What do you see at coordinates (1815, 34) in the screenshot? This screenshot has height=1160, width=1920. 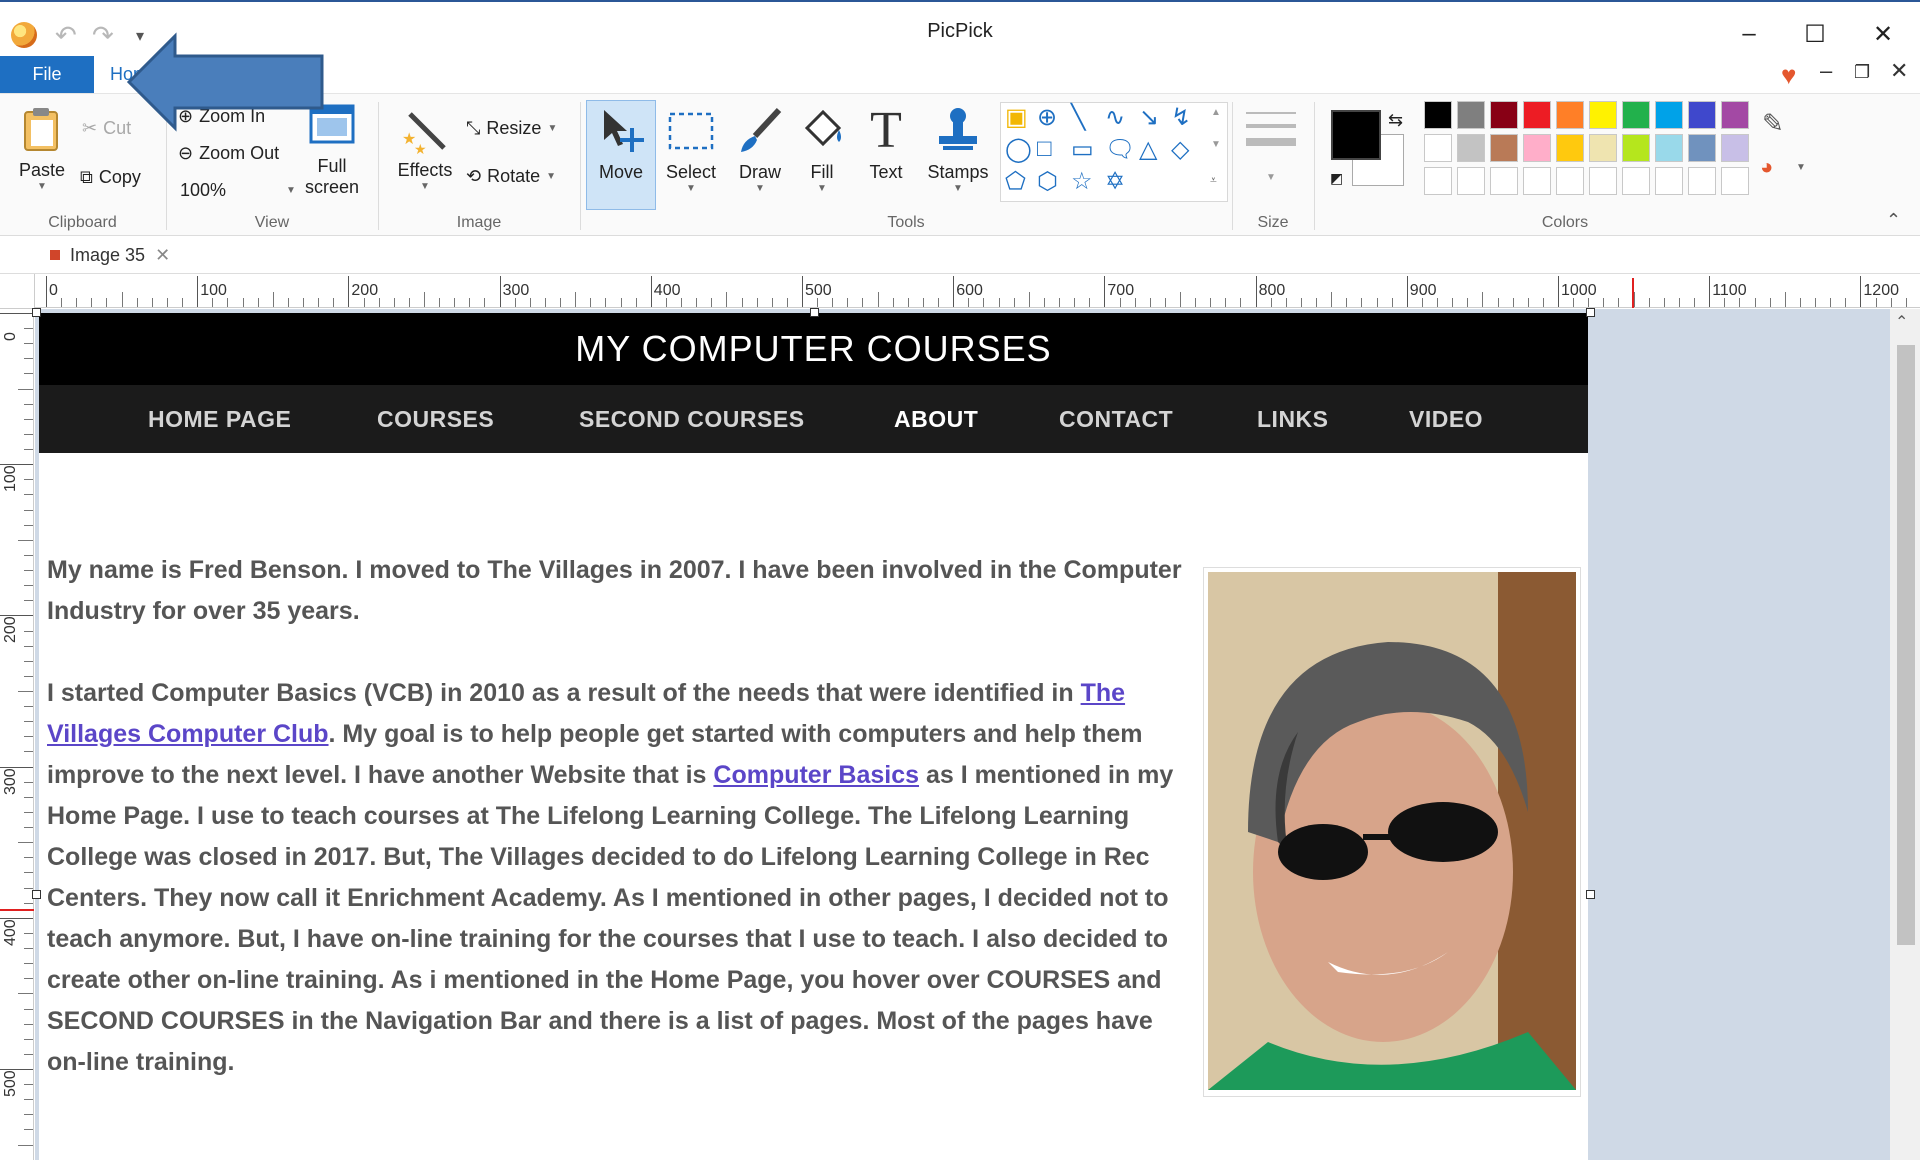 I see `maximize-button: ☐` at bounding box center [1815, 34].